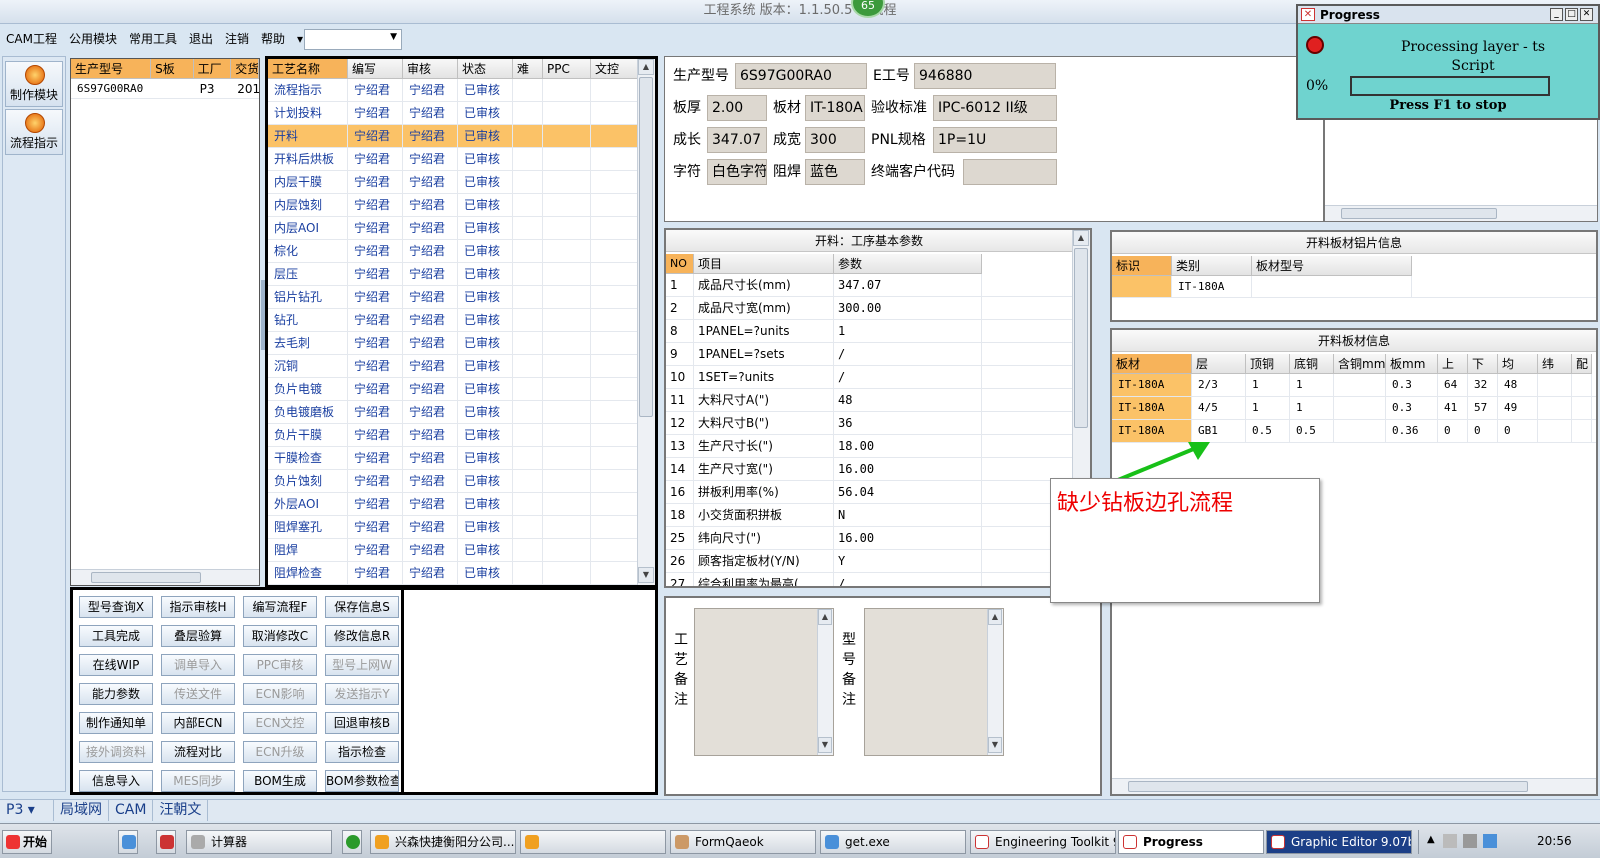 The height and width of the screenshot is (858, 1600). I want to click on table-row: 负片干膜 宁绍君 宁绍君 已审核, so click(461, 435).